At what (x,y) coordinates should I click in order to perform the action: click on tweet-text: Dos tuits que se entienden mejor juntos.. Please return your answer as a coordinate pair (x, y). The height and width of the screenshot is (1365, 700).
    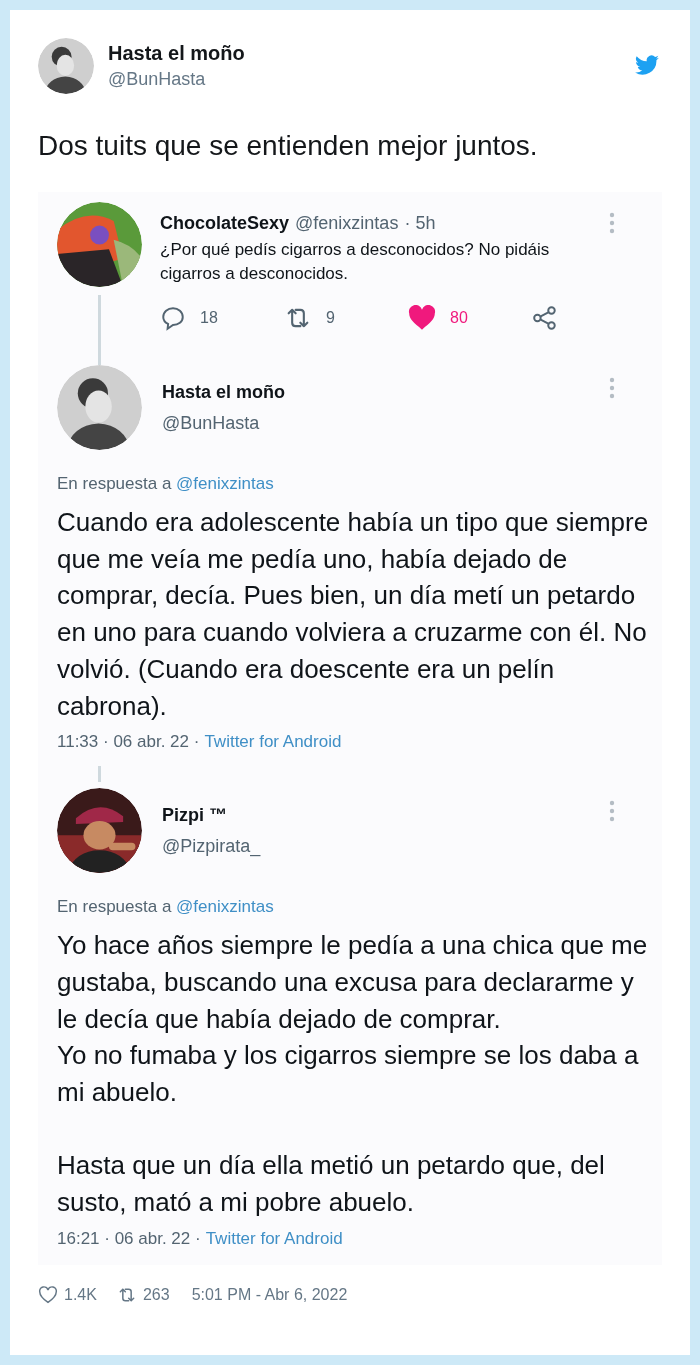
    Looking at the image, I should click on (288, 146).